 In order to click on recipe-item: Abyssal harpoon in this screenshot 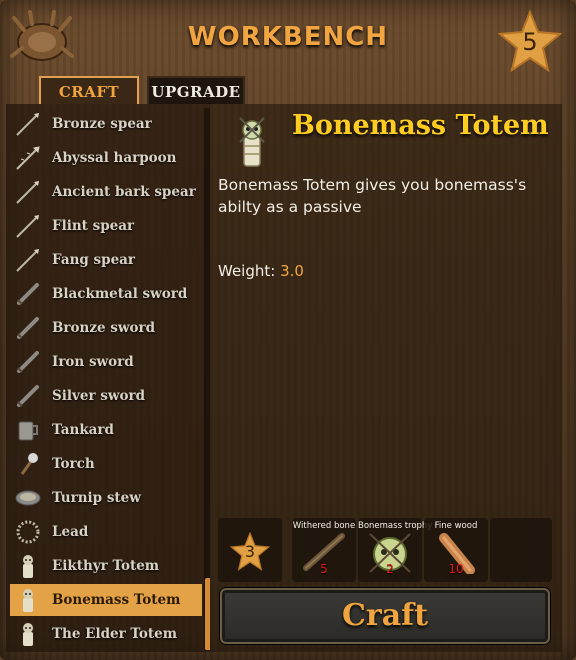, I will do `click(106, 158)`.